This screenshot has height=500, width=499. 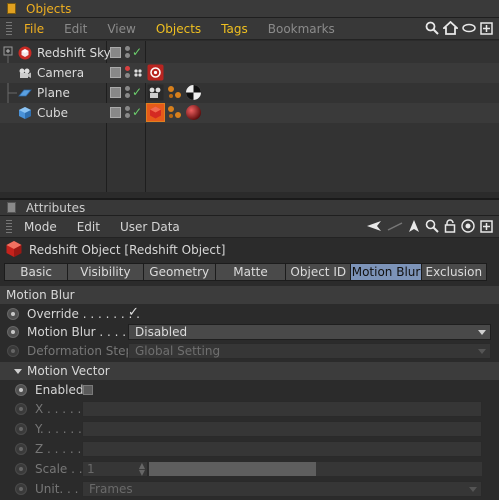 What do you see at coordinates (249, 390) in the screenshot?
I see `param-enabled: Enabled` at bounding box center [249, 390].